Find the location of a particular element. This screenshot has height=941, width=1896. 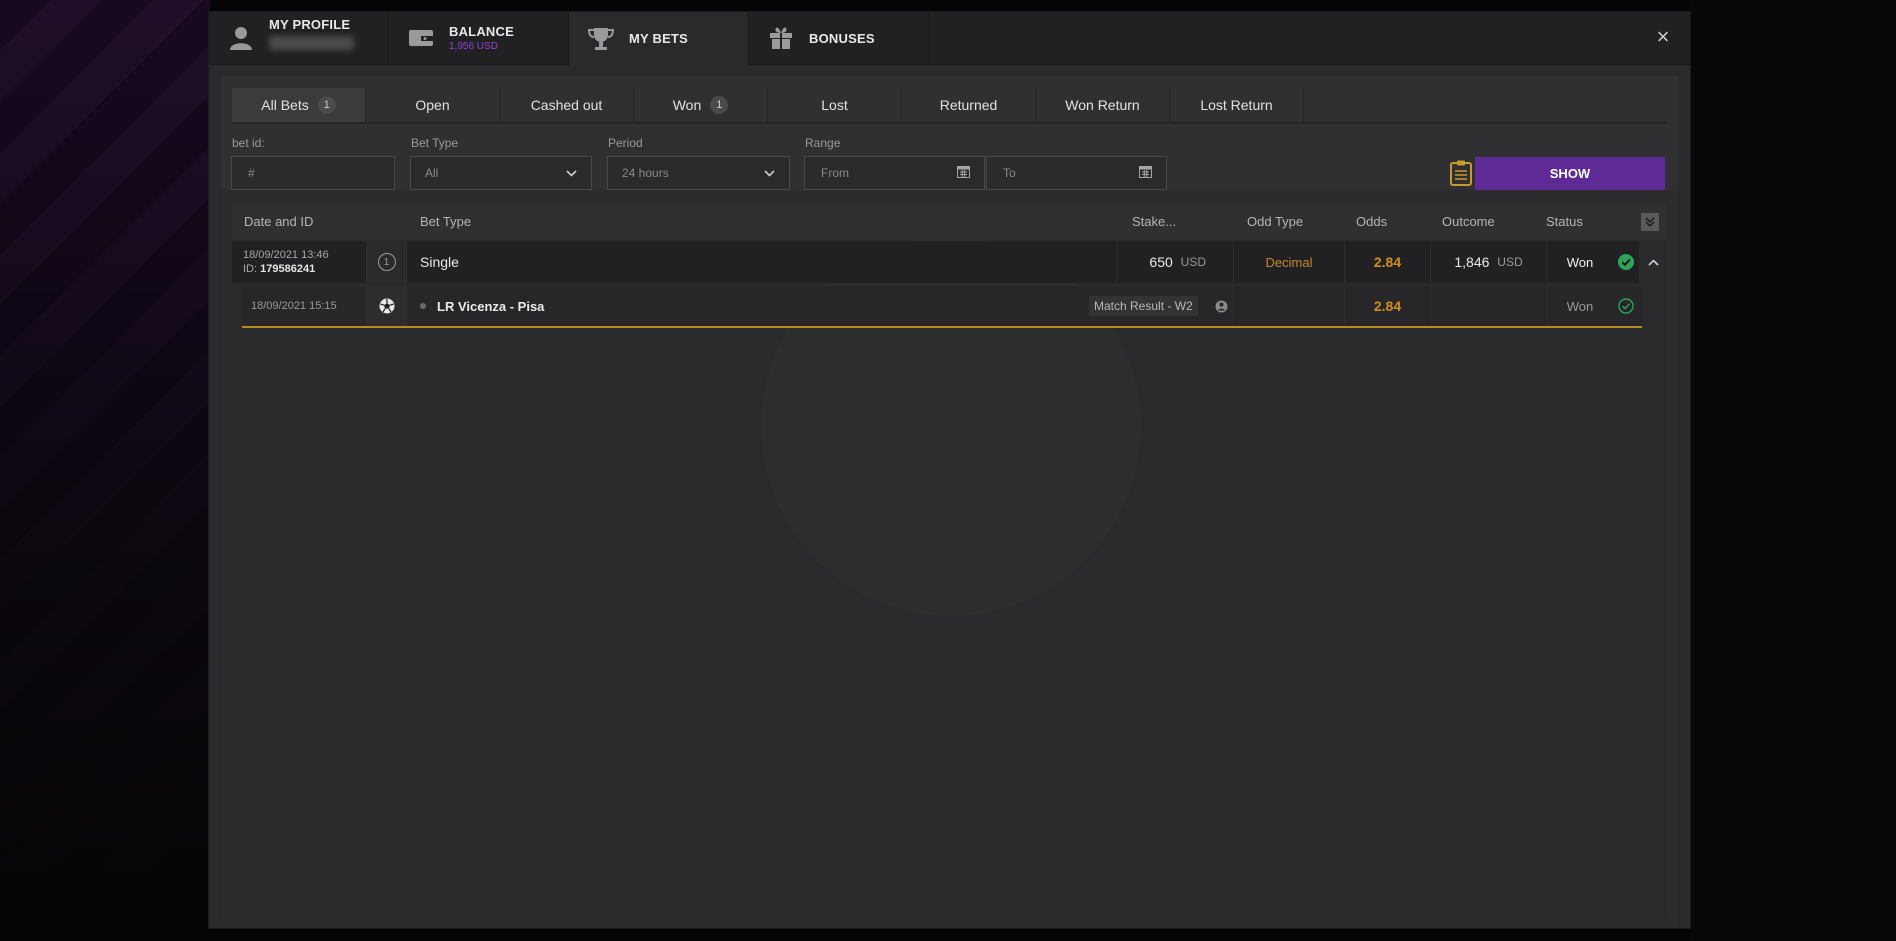

tab-my-bets-label: MY BETS is located at coordinates (658, 38).